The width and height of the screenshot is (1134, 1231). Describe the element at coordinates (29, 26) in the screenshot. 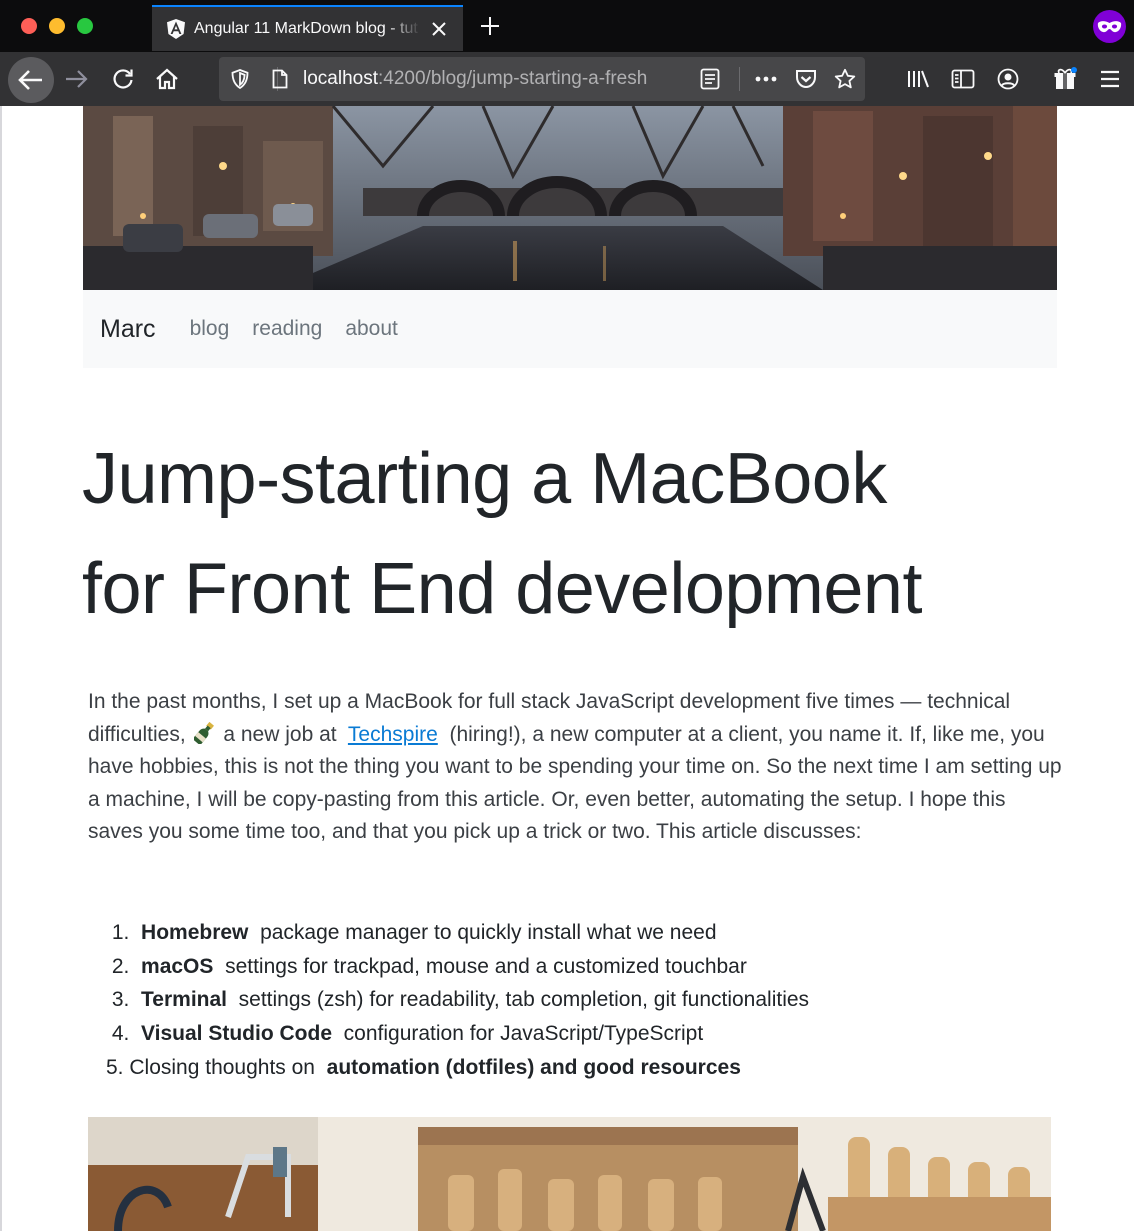

I see `window-close-button` at that location.